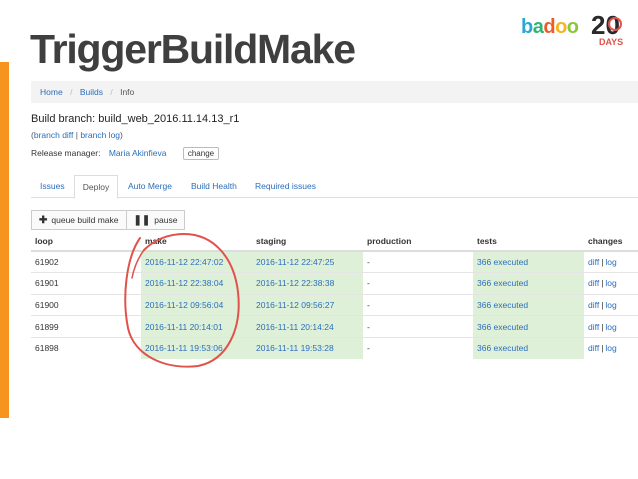  I want to click on staging-time-link: 2016-11-12 22:47:25, so click(307, 261).